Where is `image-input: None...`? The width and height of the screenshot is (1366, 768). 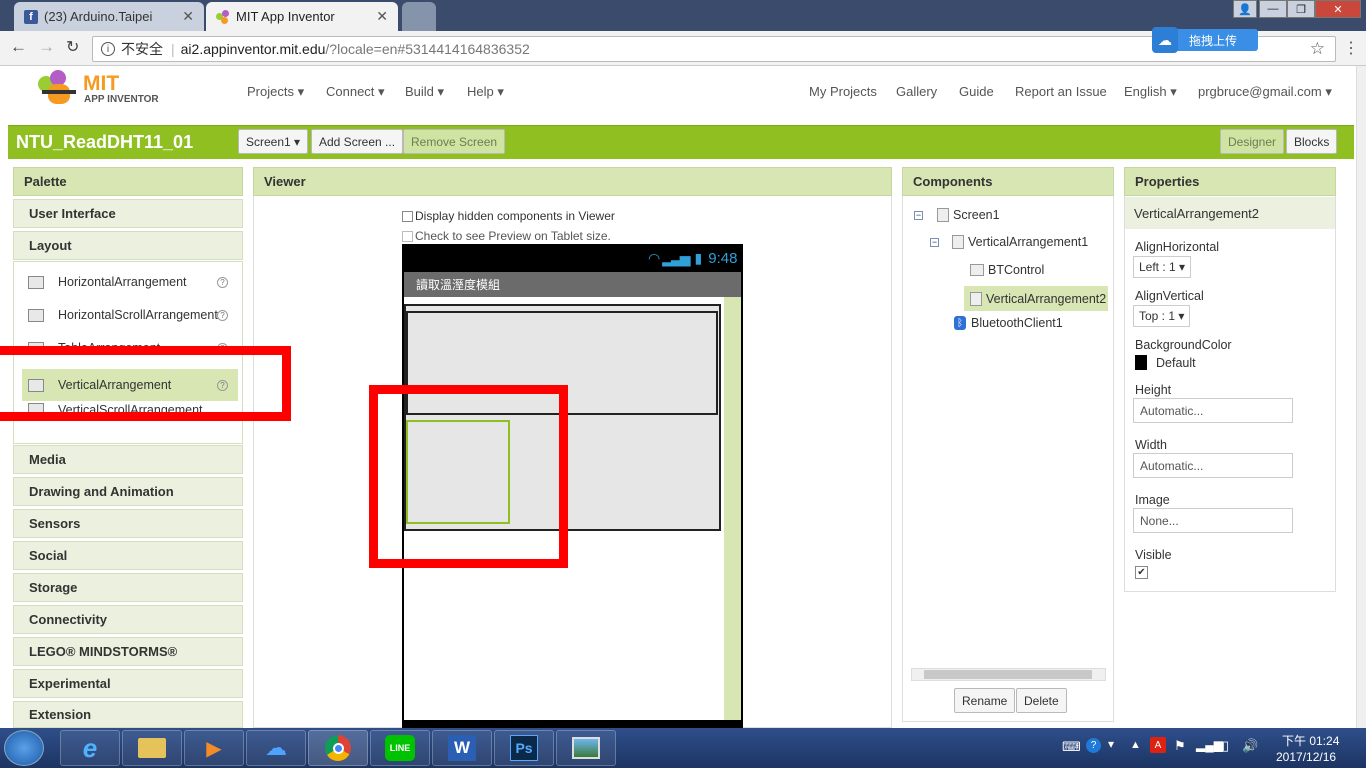 image-input: None... is located at coordinates (1213, 520).